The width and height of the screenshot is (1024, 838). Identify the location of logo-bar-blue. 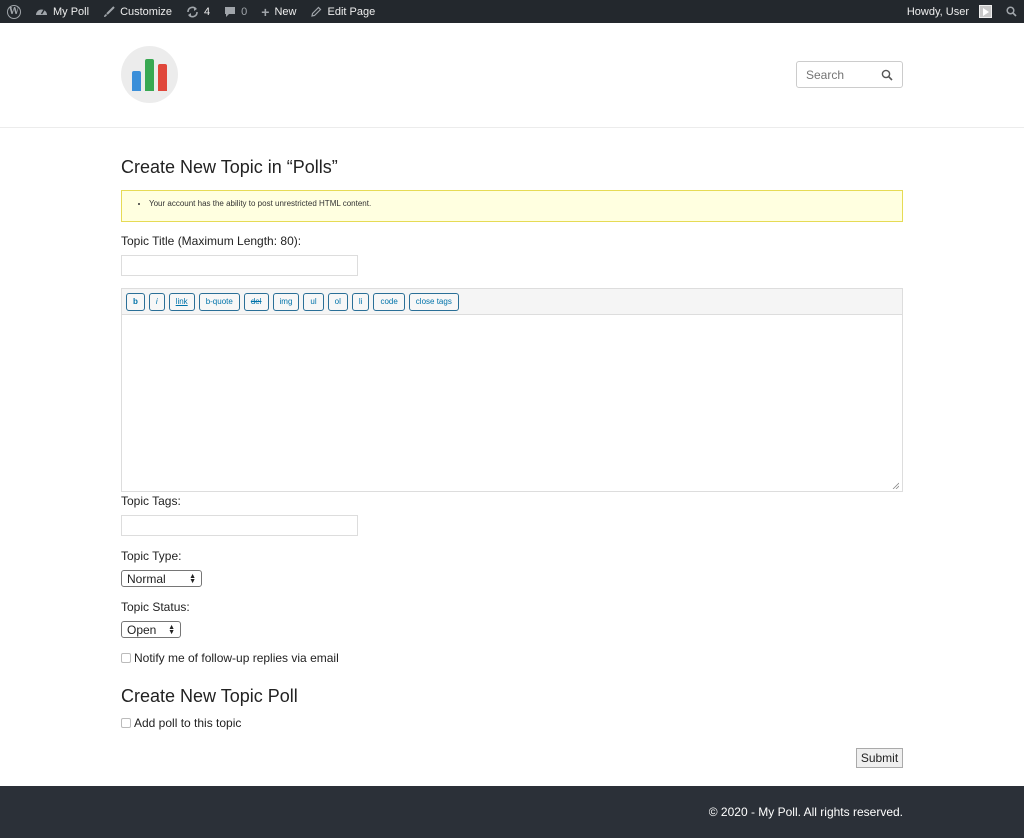
(136, 81).